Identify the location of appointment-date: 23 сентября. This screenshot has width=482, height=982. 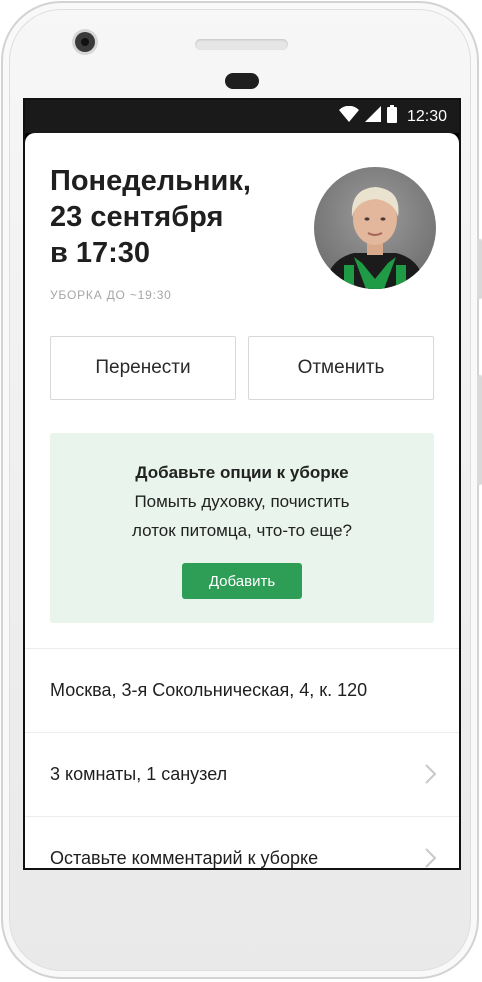
(137, 217).